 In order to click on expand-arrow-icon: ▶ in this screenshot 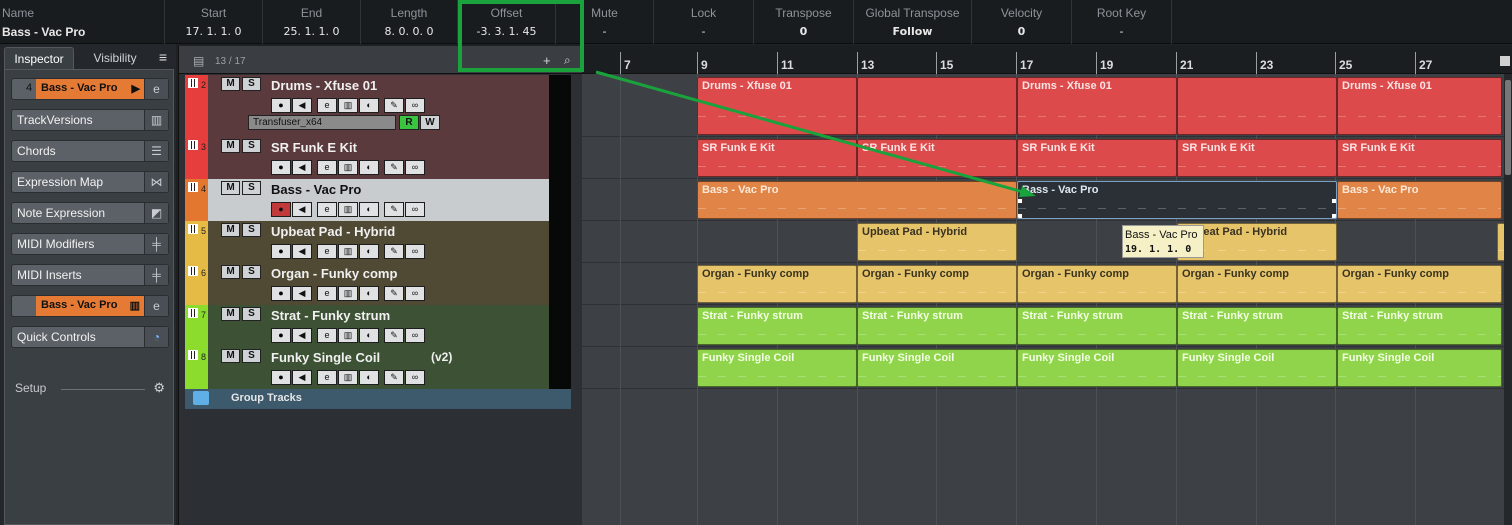, I will do `click(136, 88)`.